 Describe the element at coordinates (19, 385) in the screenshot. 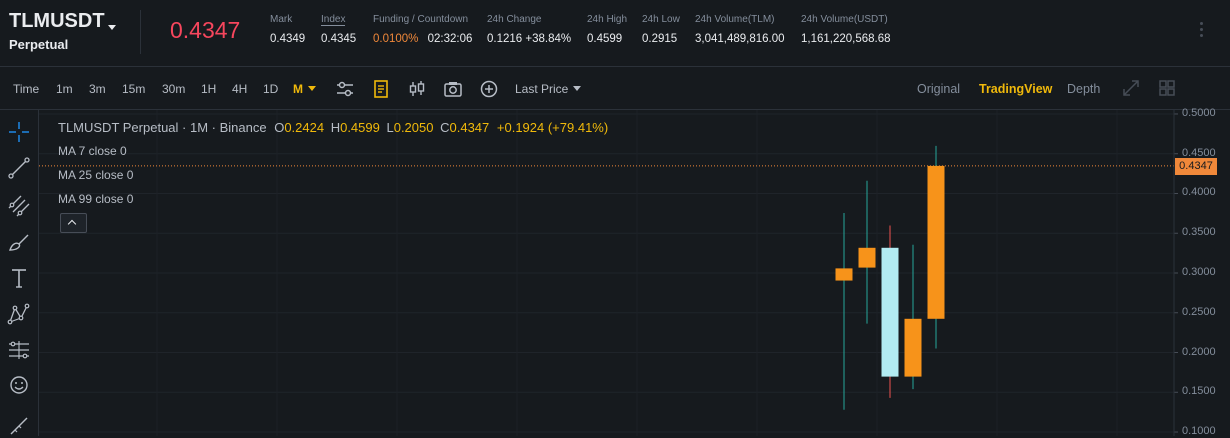

I see `emoji-icon` at that location.